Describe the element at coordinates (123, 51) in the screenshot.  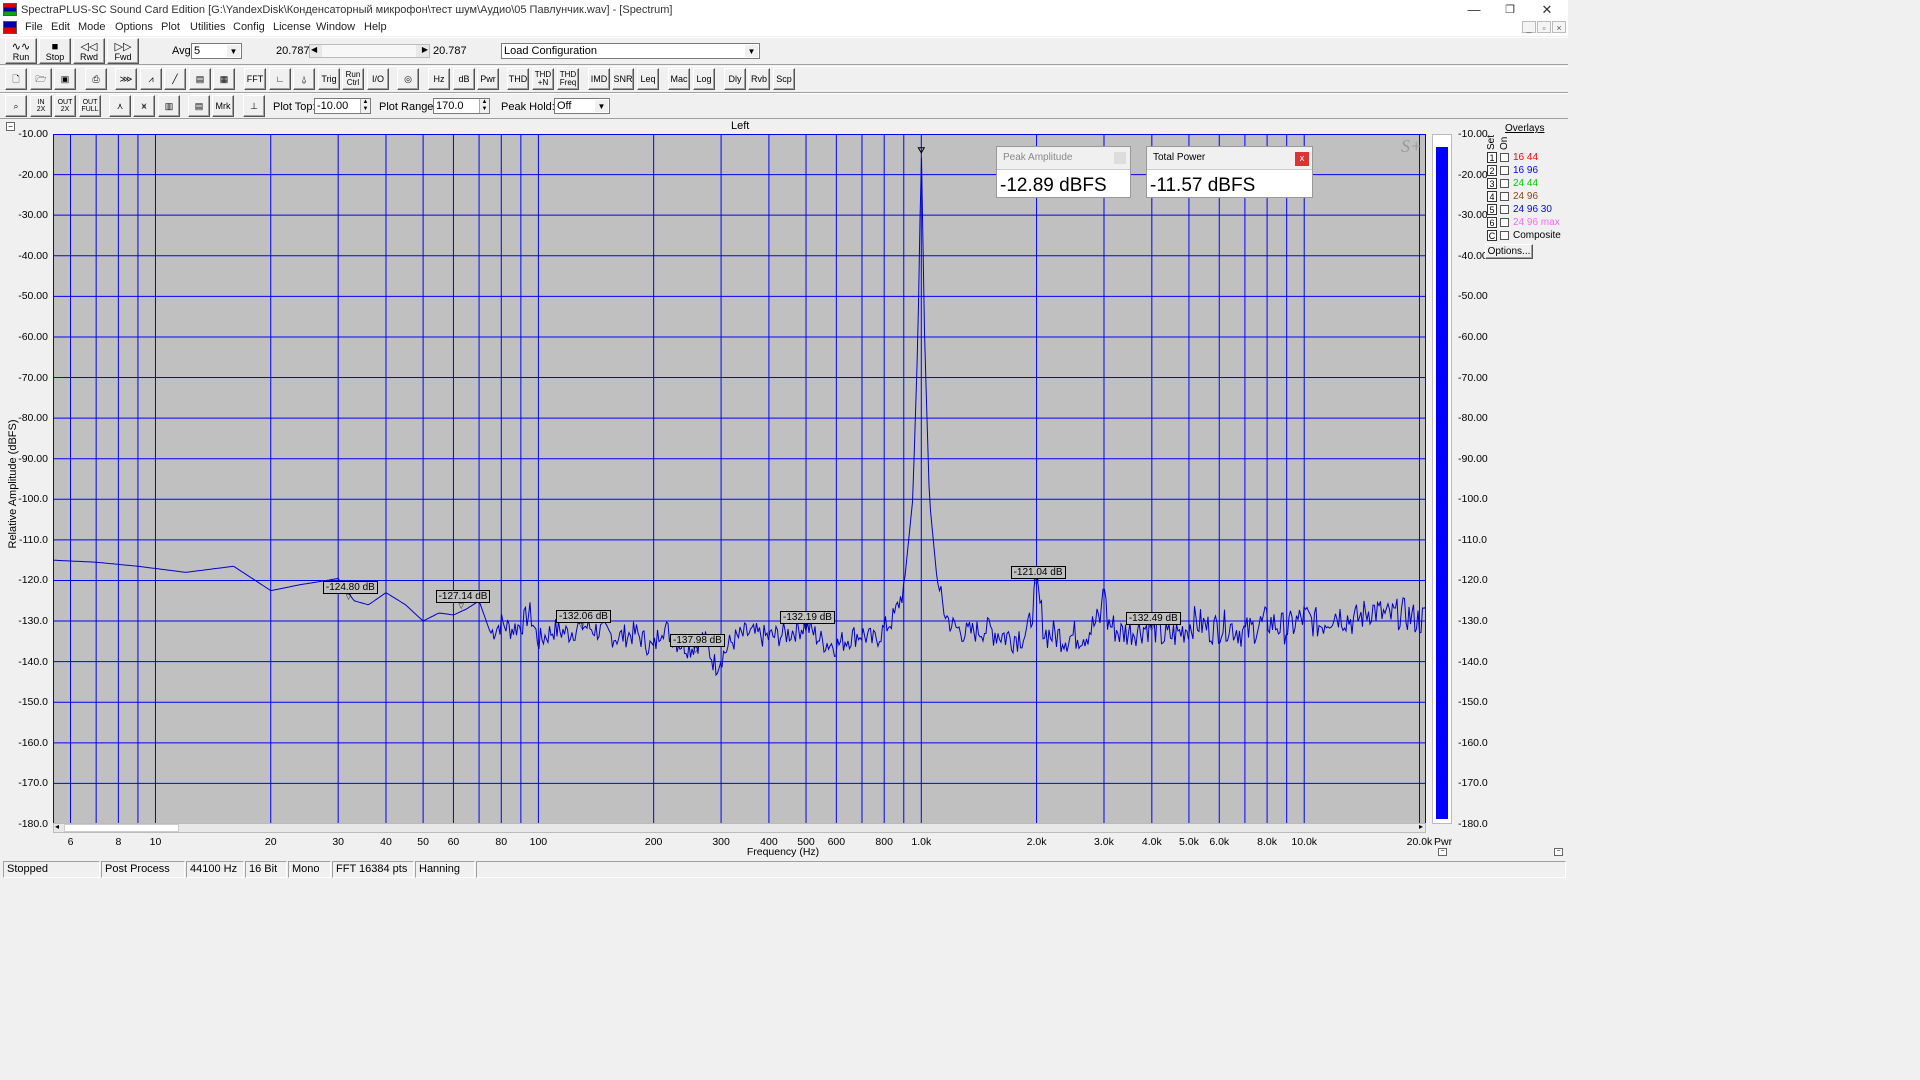
I see `forward-button: ▷▷ Fwd` at that location.